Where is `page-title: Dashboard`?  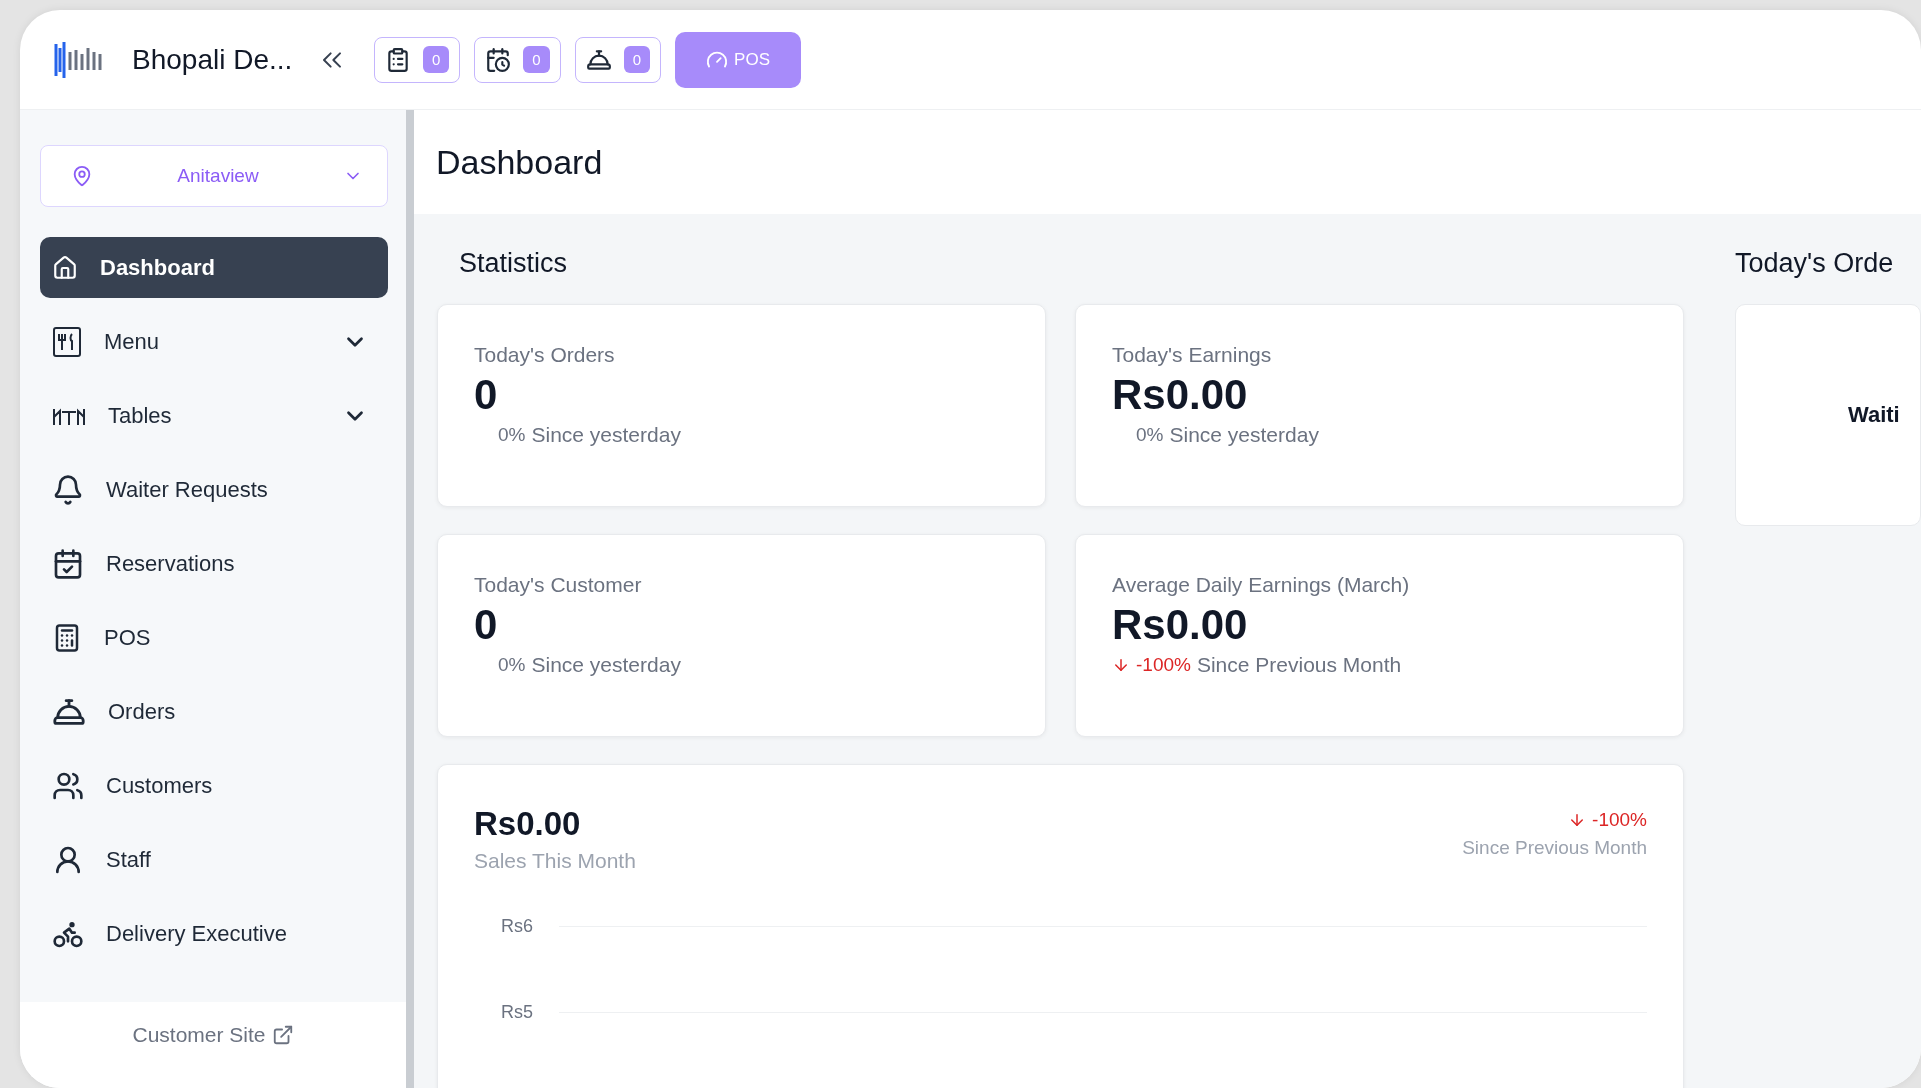 page-title: Dashboard is located at coordinates (519, 162).